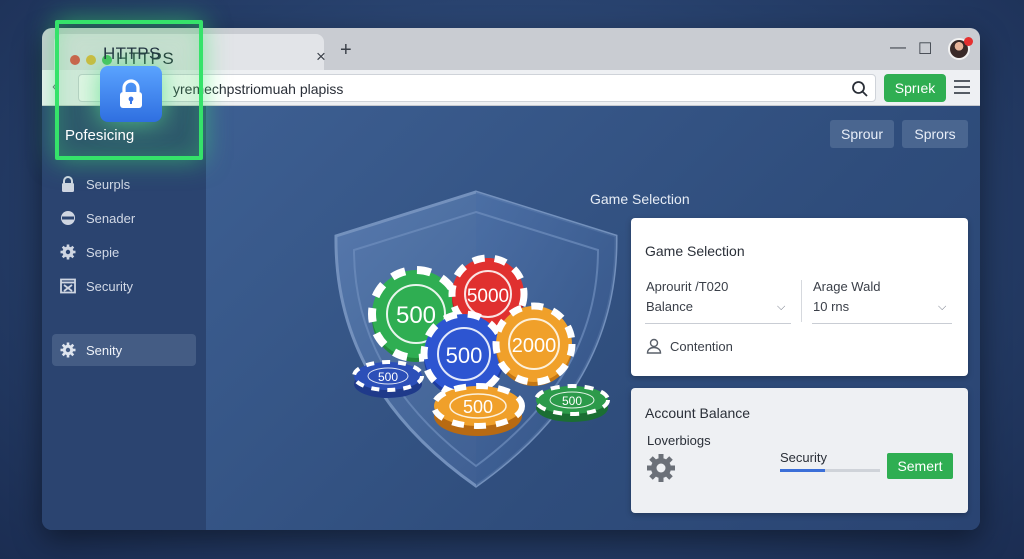 The height and width of the screenshot is (559, 1024). Describe the element at coordinates (488, 296) in the screenshot. I see `chip-label: 5000` at that location.